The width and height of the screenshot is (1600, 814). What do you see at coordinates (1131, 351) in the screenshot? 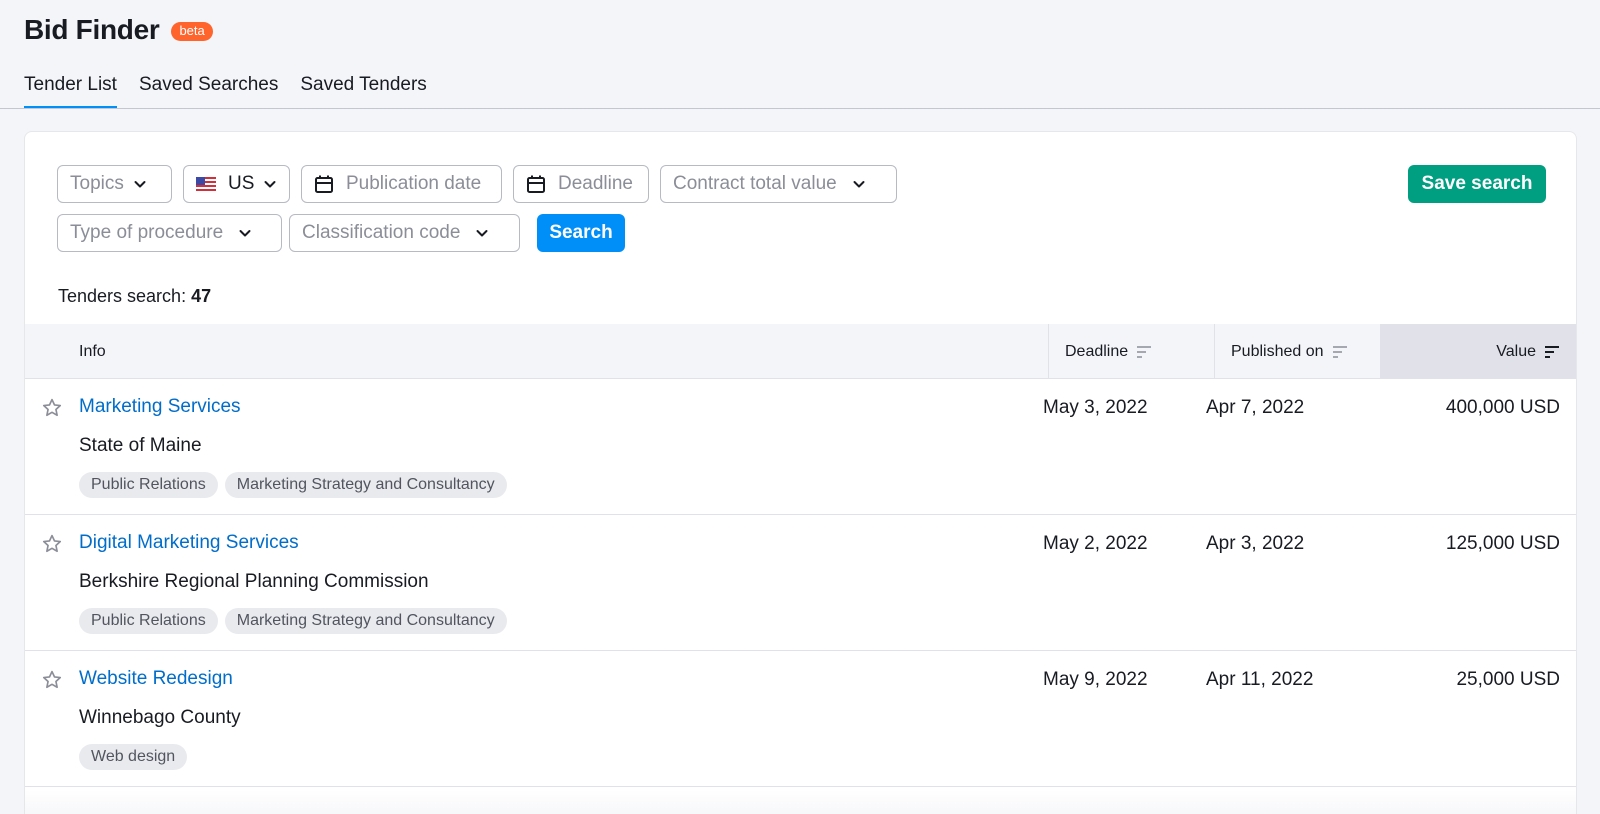
I see `col-deadline: Deadline` at bounding box center [1131, 351].